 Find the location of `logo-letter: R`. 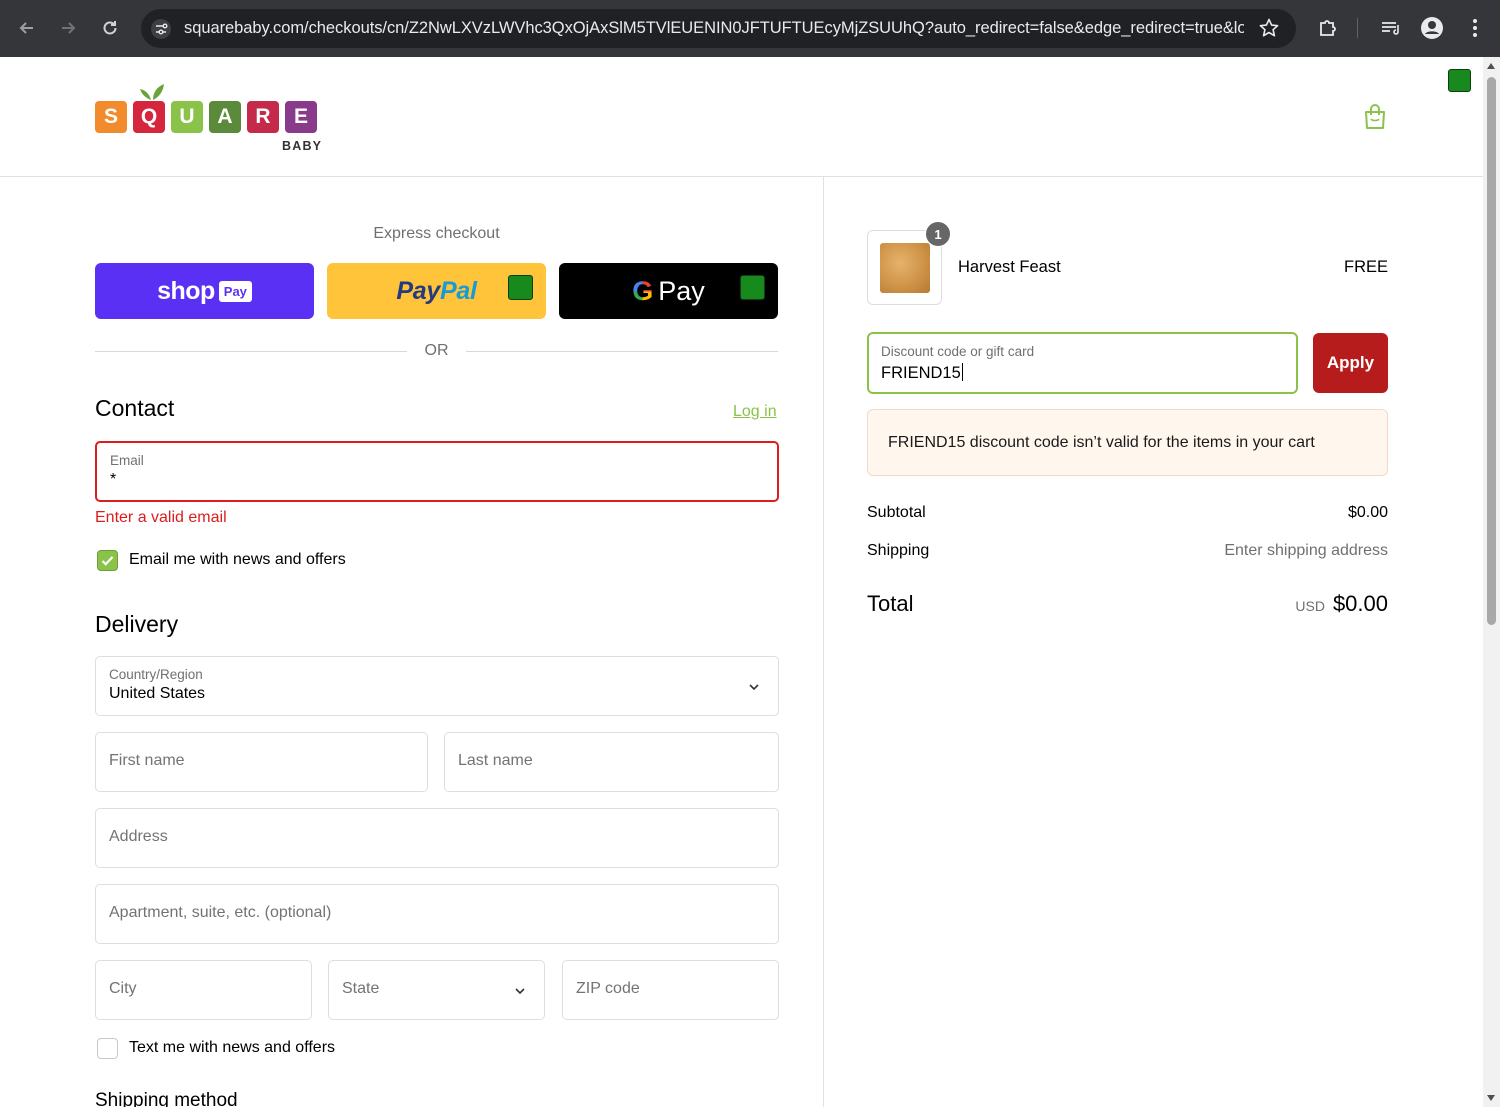

logo-letter: R is located at coordinates (263, 117).